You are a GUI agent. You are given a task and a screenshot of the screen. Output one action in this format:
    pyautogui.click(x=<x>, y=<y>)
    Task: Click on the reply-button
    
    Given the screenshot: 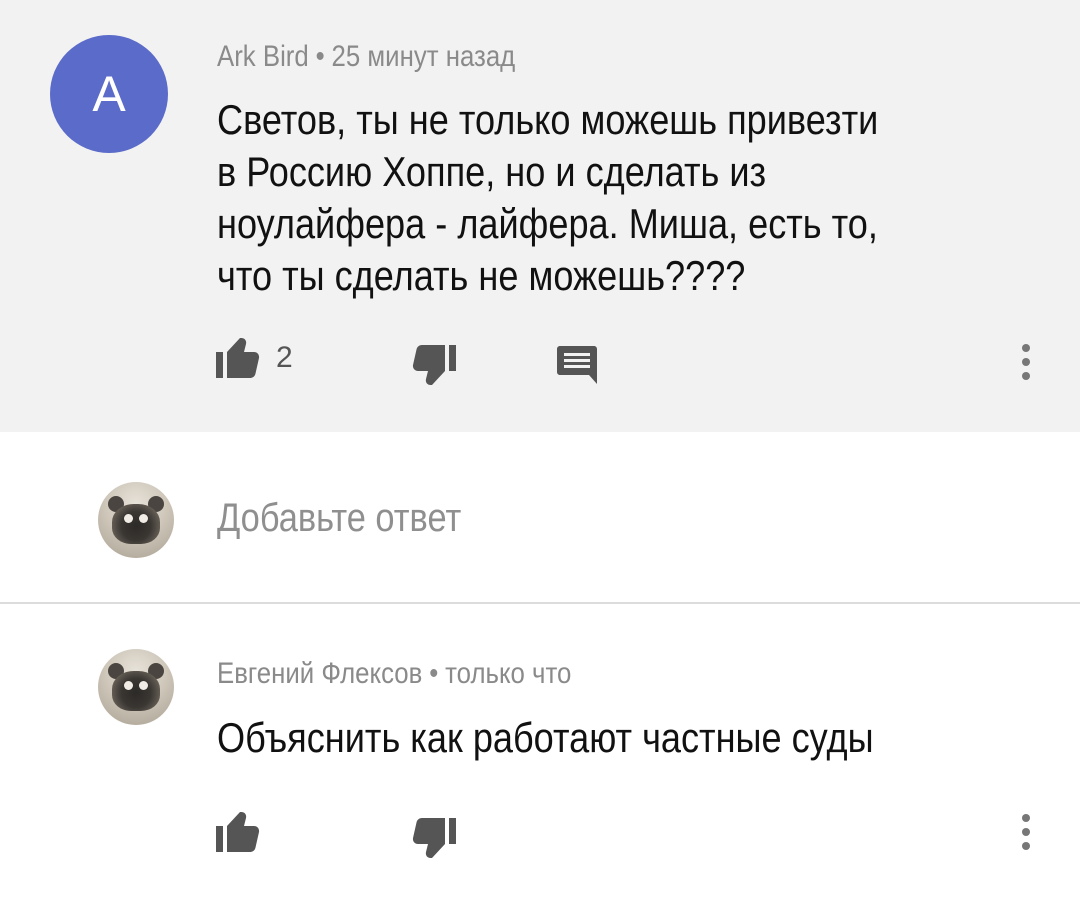 What is the action you would take?
    pyautogui.click(x=577, y=365)
    